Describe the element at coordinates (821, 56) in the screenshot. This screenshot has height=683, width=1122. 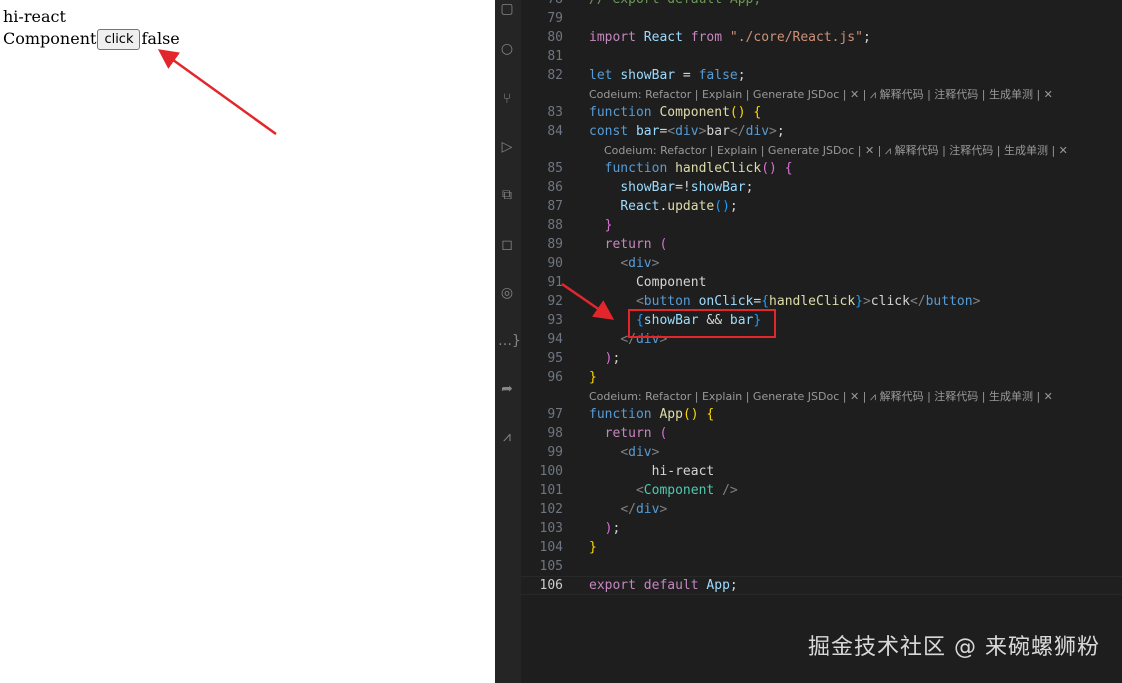
I see `code-line: 81` at that location.